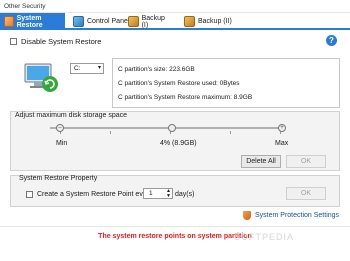 This screenshot has width=350, height=261. What do you see at coordinates (25, 6) in the screenshot?
I see `window-title: Other Security` at bounding box center [25, 6].